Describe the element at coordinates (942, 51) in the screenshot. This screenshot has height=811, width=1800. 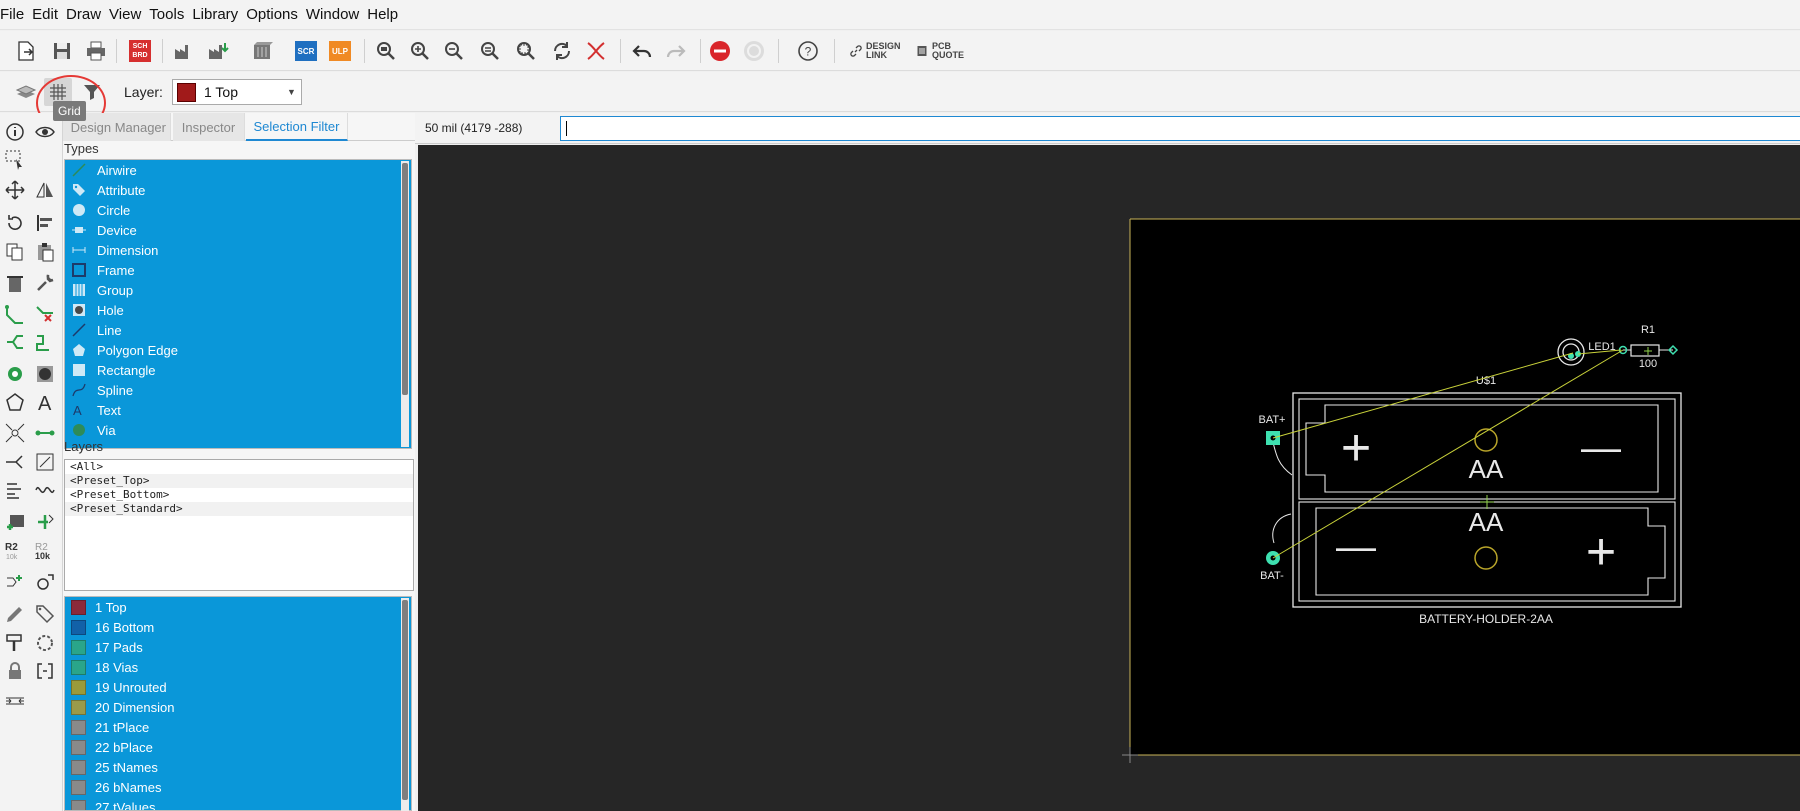
I see `pcb-quote-button: PCB QUOTE` at that location.